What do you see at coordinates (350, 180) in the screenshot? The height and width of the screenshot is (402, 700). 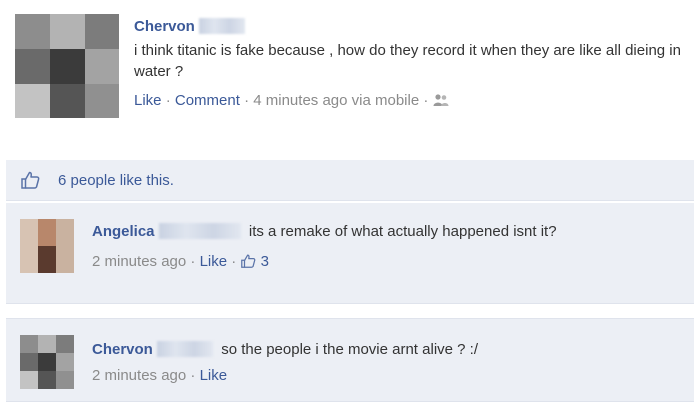 I see `likes-summary-bar: 6 people like this.` at bounding box center [350, 180].